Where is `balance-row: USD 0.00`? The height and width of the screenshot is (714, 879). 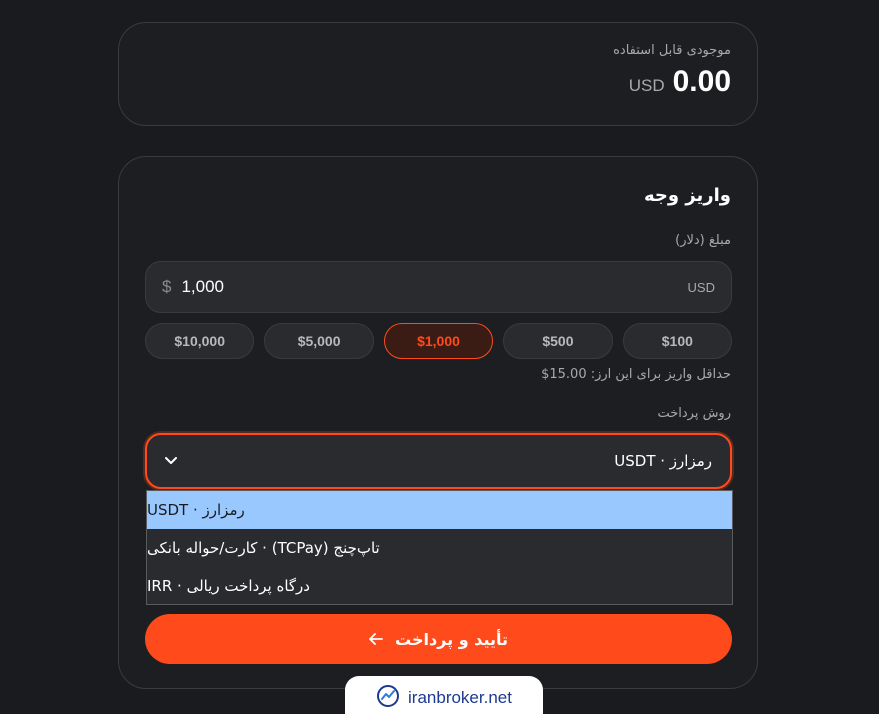
balance-row: USD 0.00 is located at coordinates (680, 82).